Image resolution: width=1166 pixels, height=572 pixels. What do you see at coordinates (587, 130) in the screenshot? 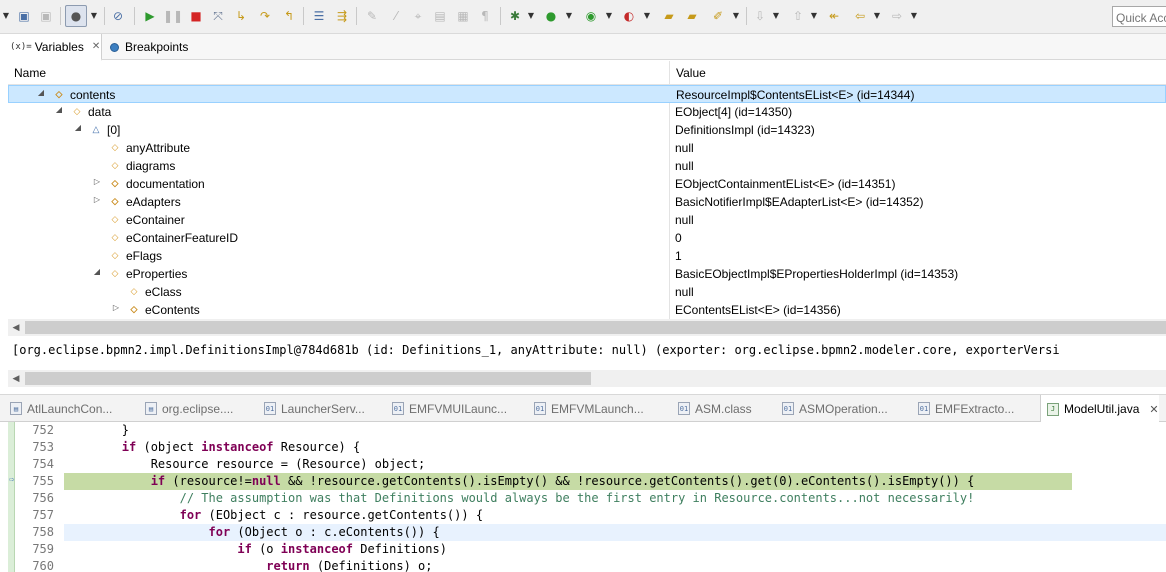
I see `variable-row: ◢ △ [0] DefinitionsImpl (id=14323)` at bounding box center [587, 130].